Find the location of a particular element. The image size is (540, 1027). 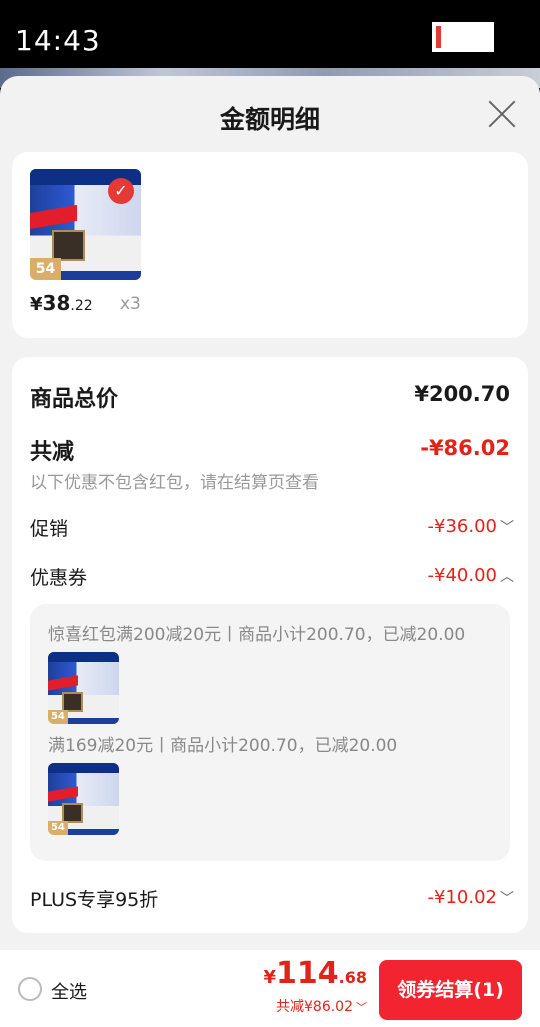

checkmark-icon: ✓ is located at coordinates (121, 191).